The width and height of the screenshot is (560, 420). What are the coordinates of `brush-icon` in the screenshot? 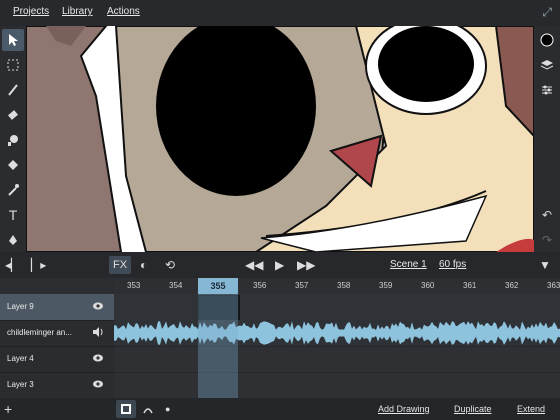 It's located at (13, 90).